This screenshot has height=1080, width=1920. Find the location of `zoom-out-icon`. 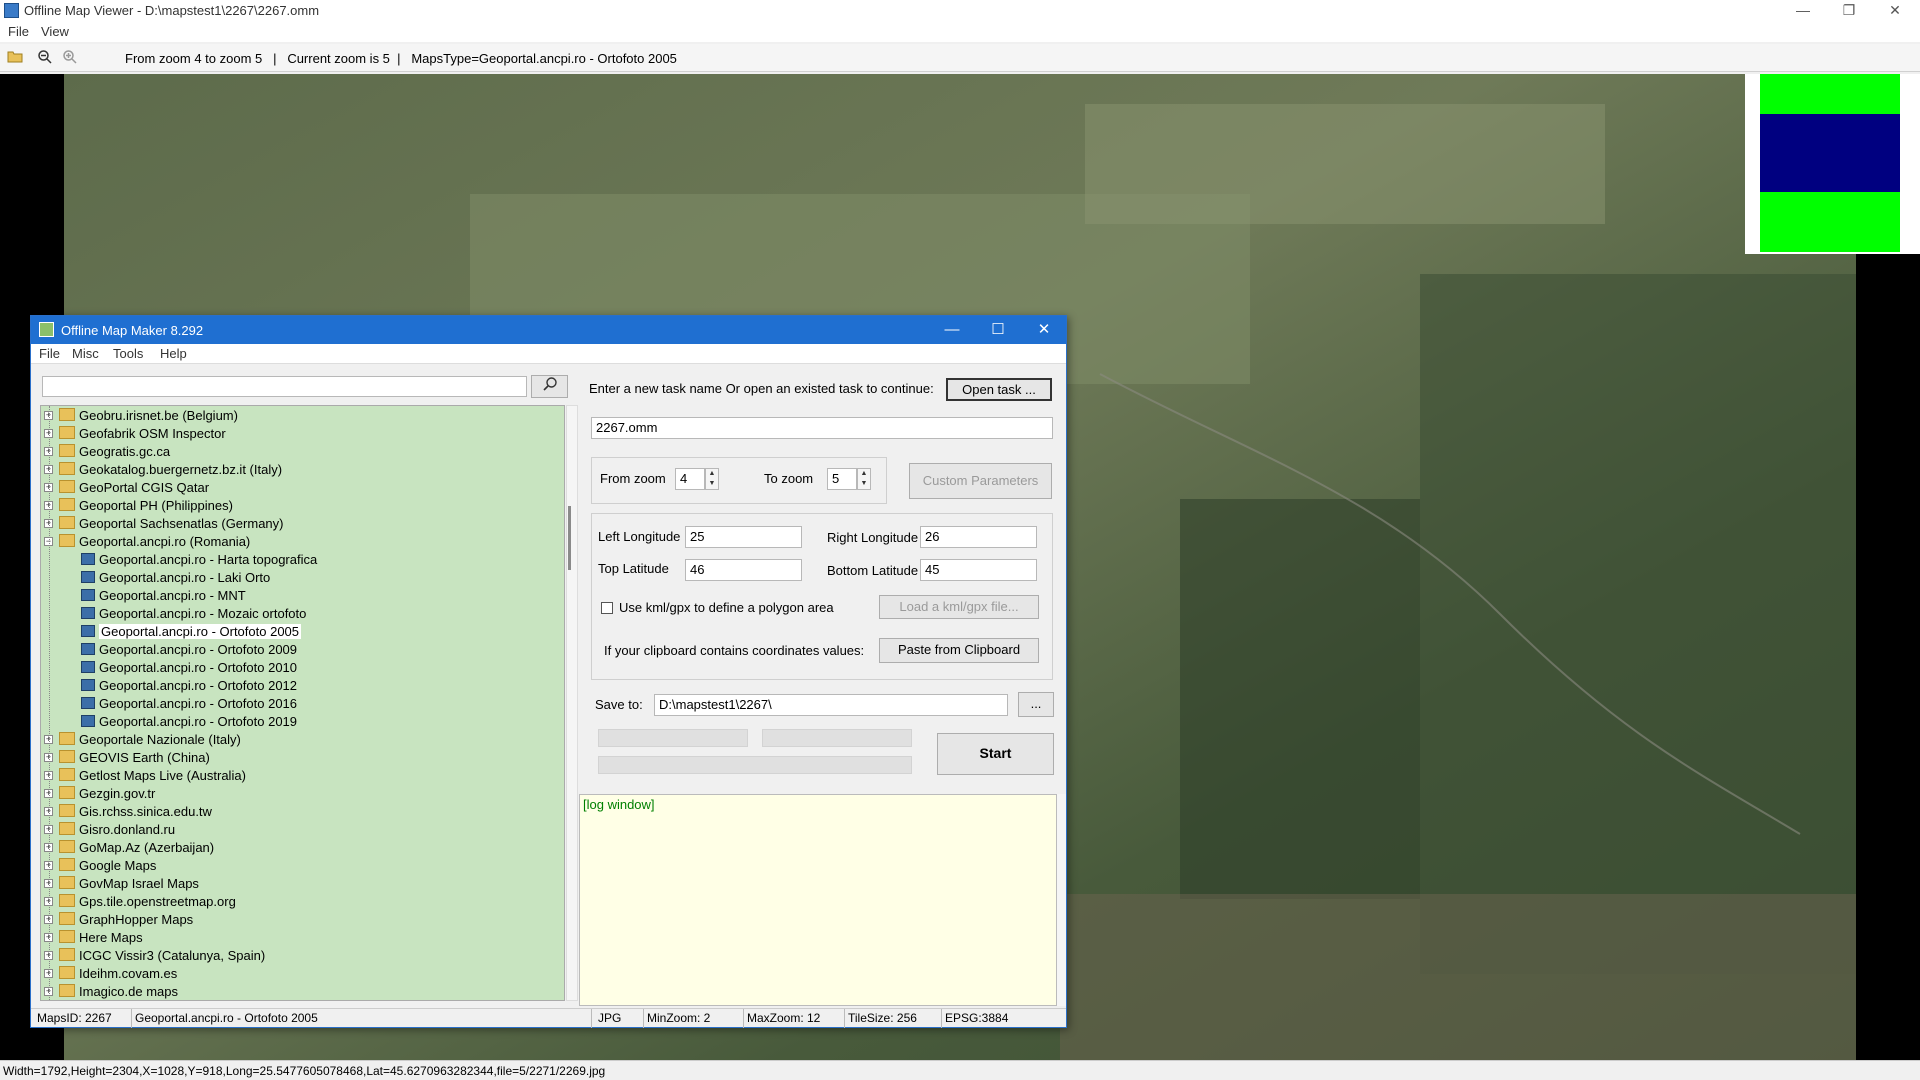

zoom-out-icon is located at coordinates (45, 58).